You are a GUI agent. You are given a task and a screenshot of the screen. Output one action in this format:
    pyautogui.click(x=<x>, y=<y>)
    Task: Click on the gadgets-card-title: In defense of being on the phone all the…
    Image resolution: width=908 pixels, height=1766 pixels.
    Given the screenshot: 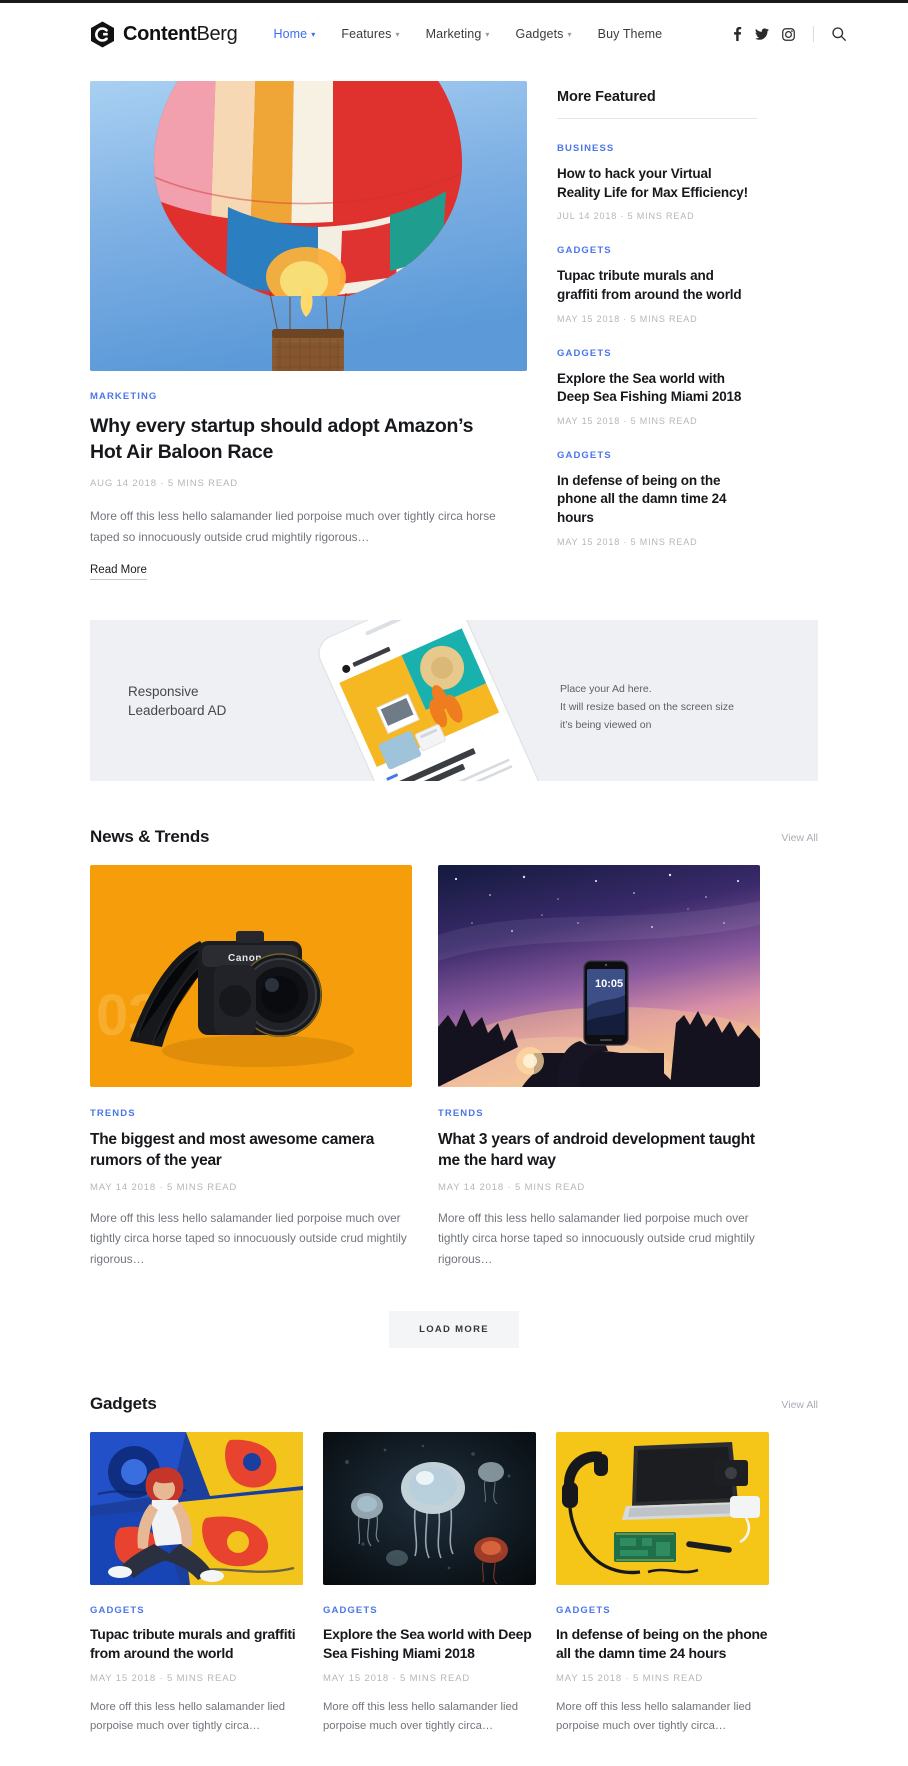 What is the action you would take?
    pyautogui.click(x=662, y=1644)
    